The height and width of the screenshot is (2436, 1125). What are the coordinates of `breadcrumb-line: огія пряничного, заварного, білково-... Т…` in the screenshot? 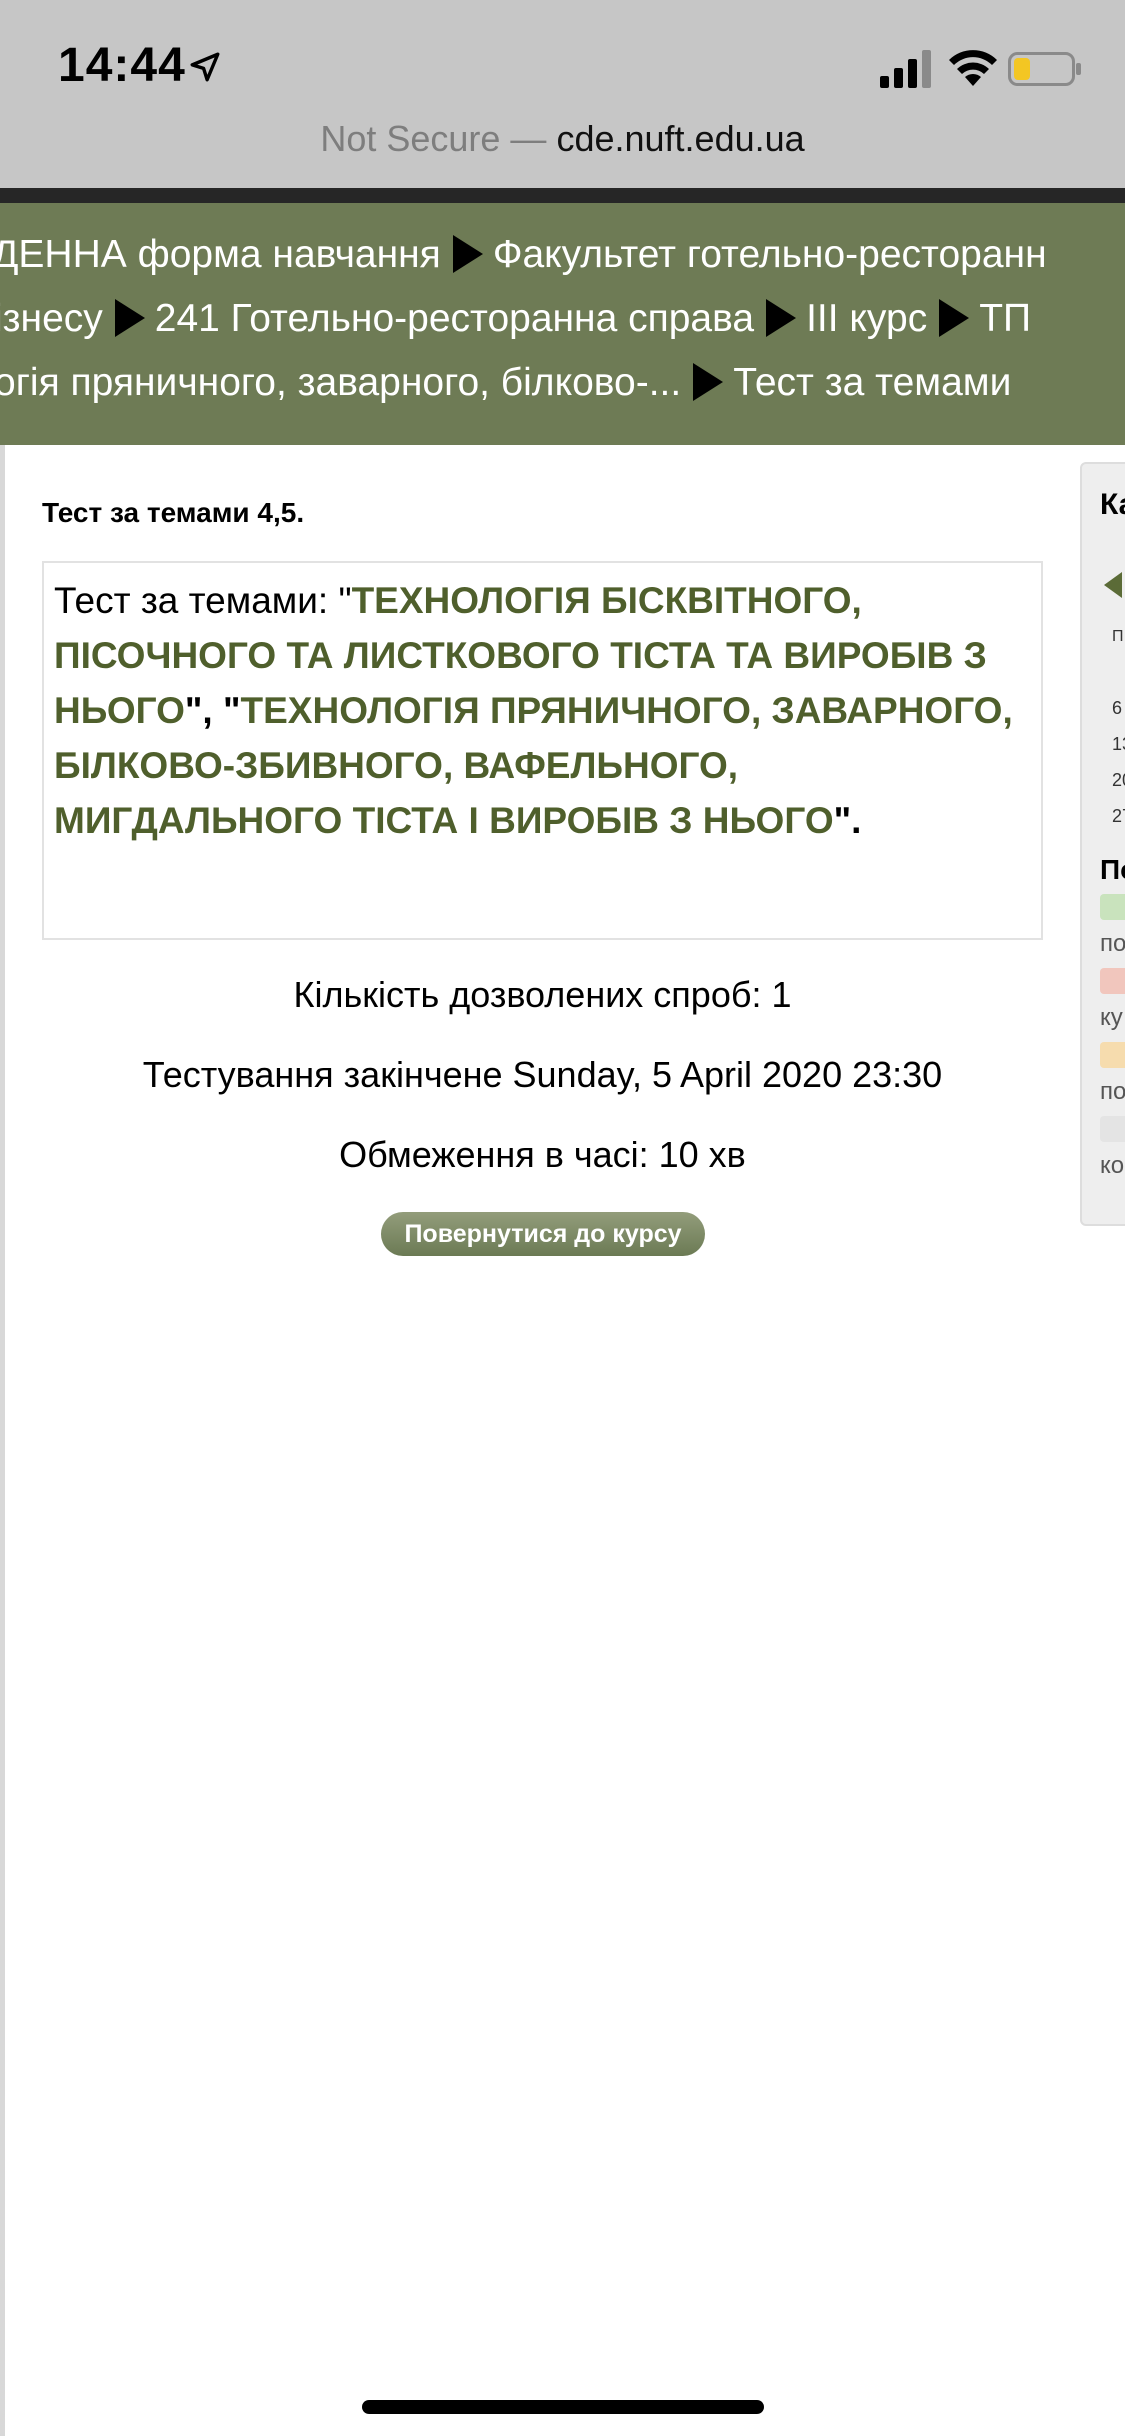 It's located at (505, 383).